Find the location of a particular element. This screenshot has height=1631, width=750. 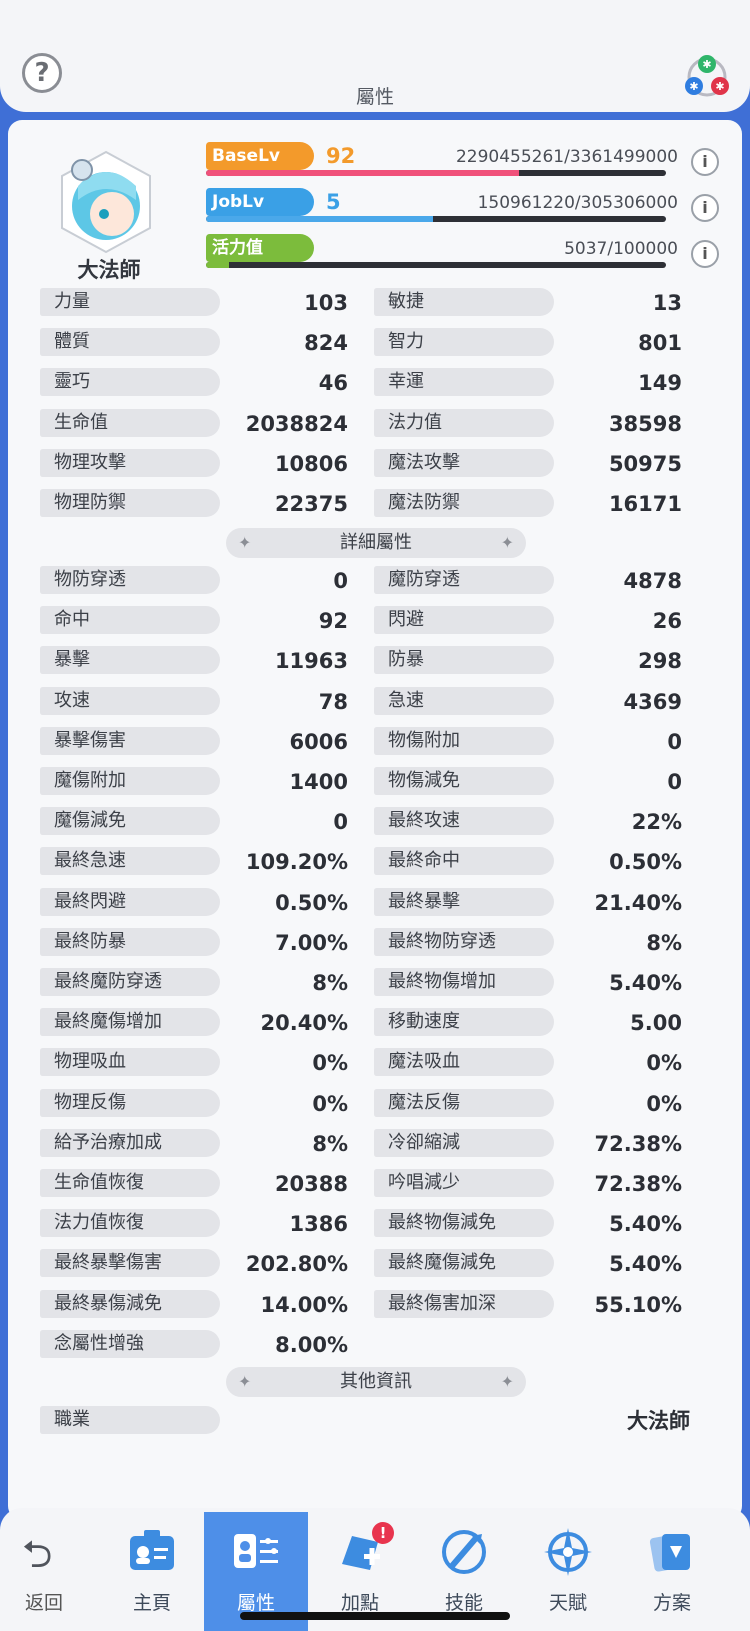

stat-item: 最終防暴 7.00% is located at coordinates (194, 941).